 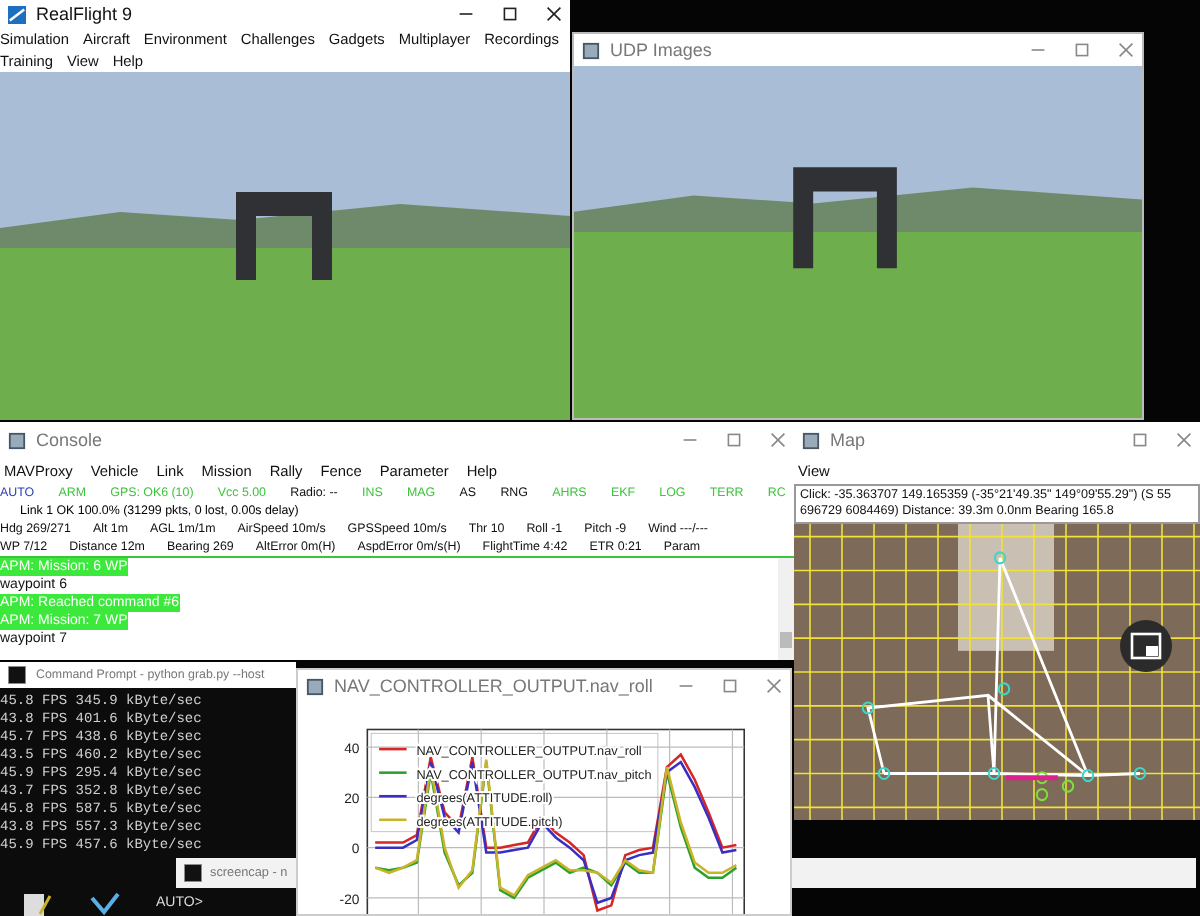 What do you see at coordinates (493, 686) in the screenshot?
I see `window-title: NAV_CONTROLLER_OUTPUT.nav_roll` at bounding box center [493, 686].